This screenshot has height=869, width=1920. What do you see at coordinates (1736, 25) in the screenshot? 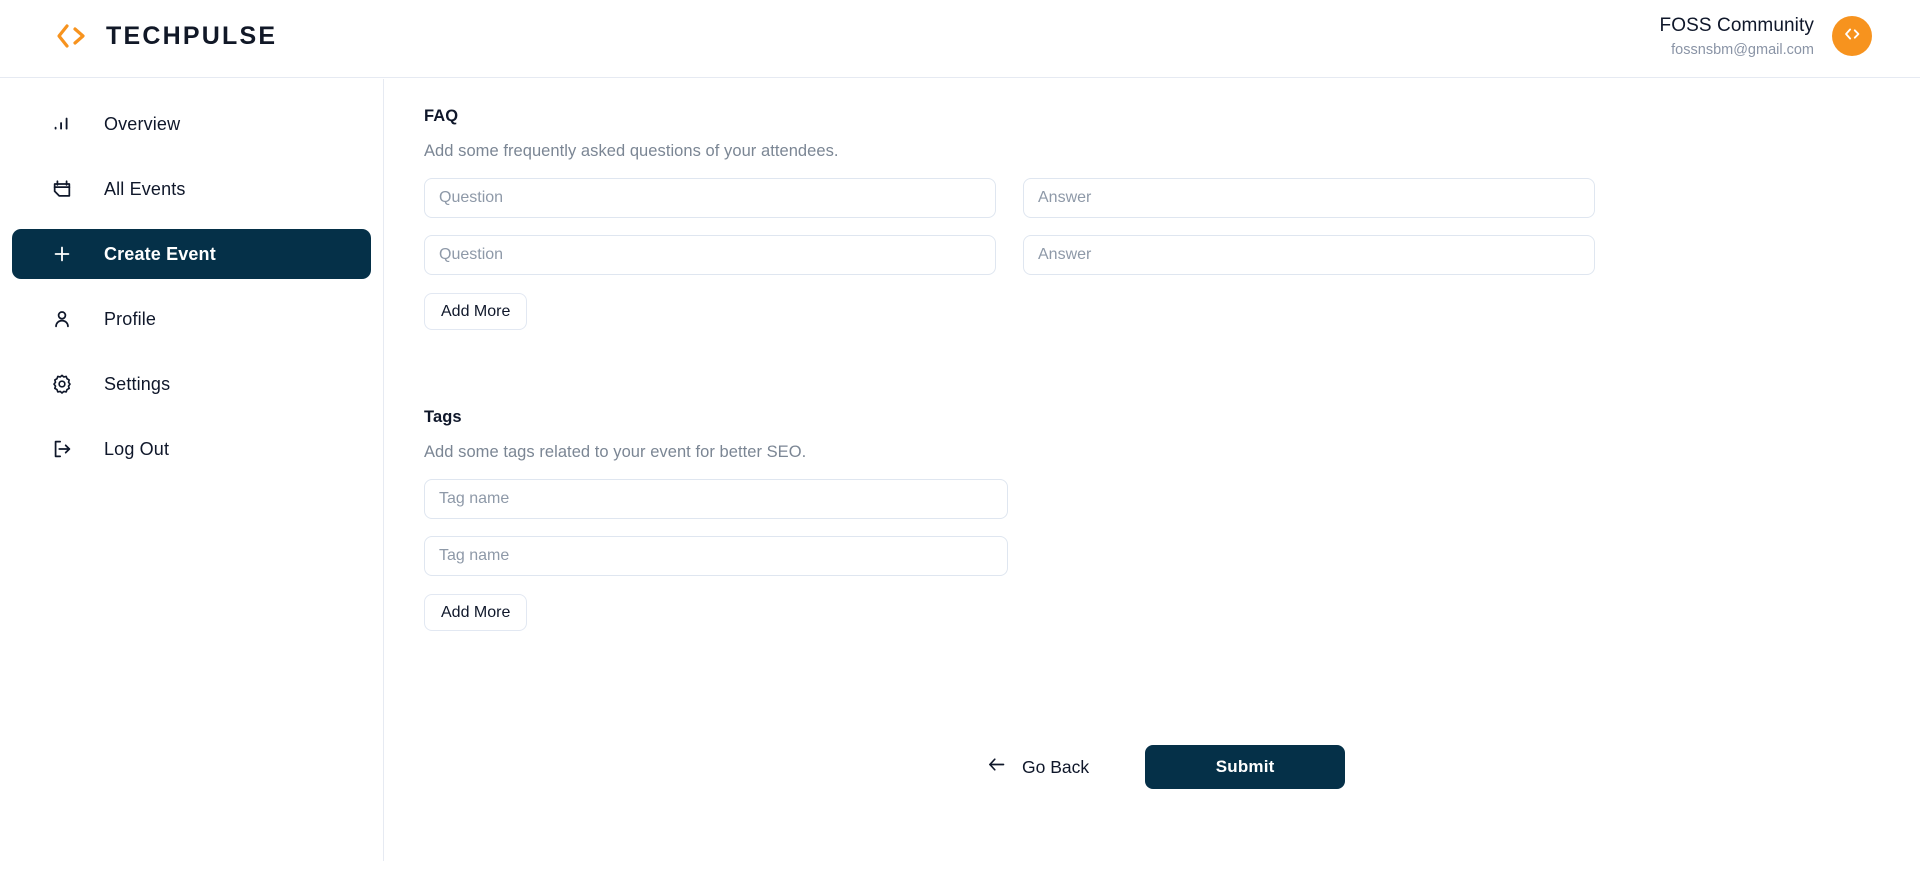
I see `user-name: FOSS Community` at bounding box center [1736, 25].